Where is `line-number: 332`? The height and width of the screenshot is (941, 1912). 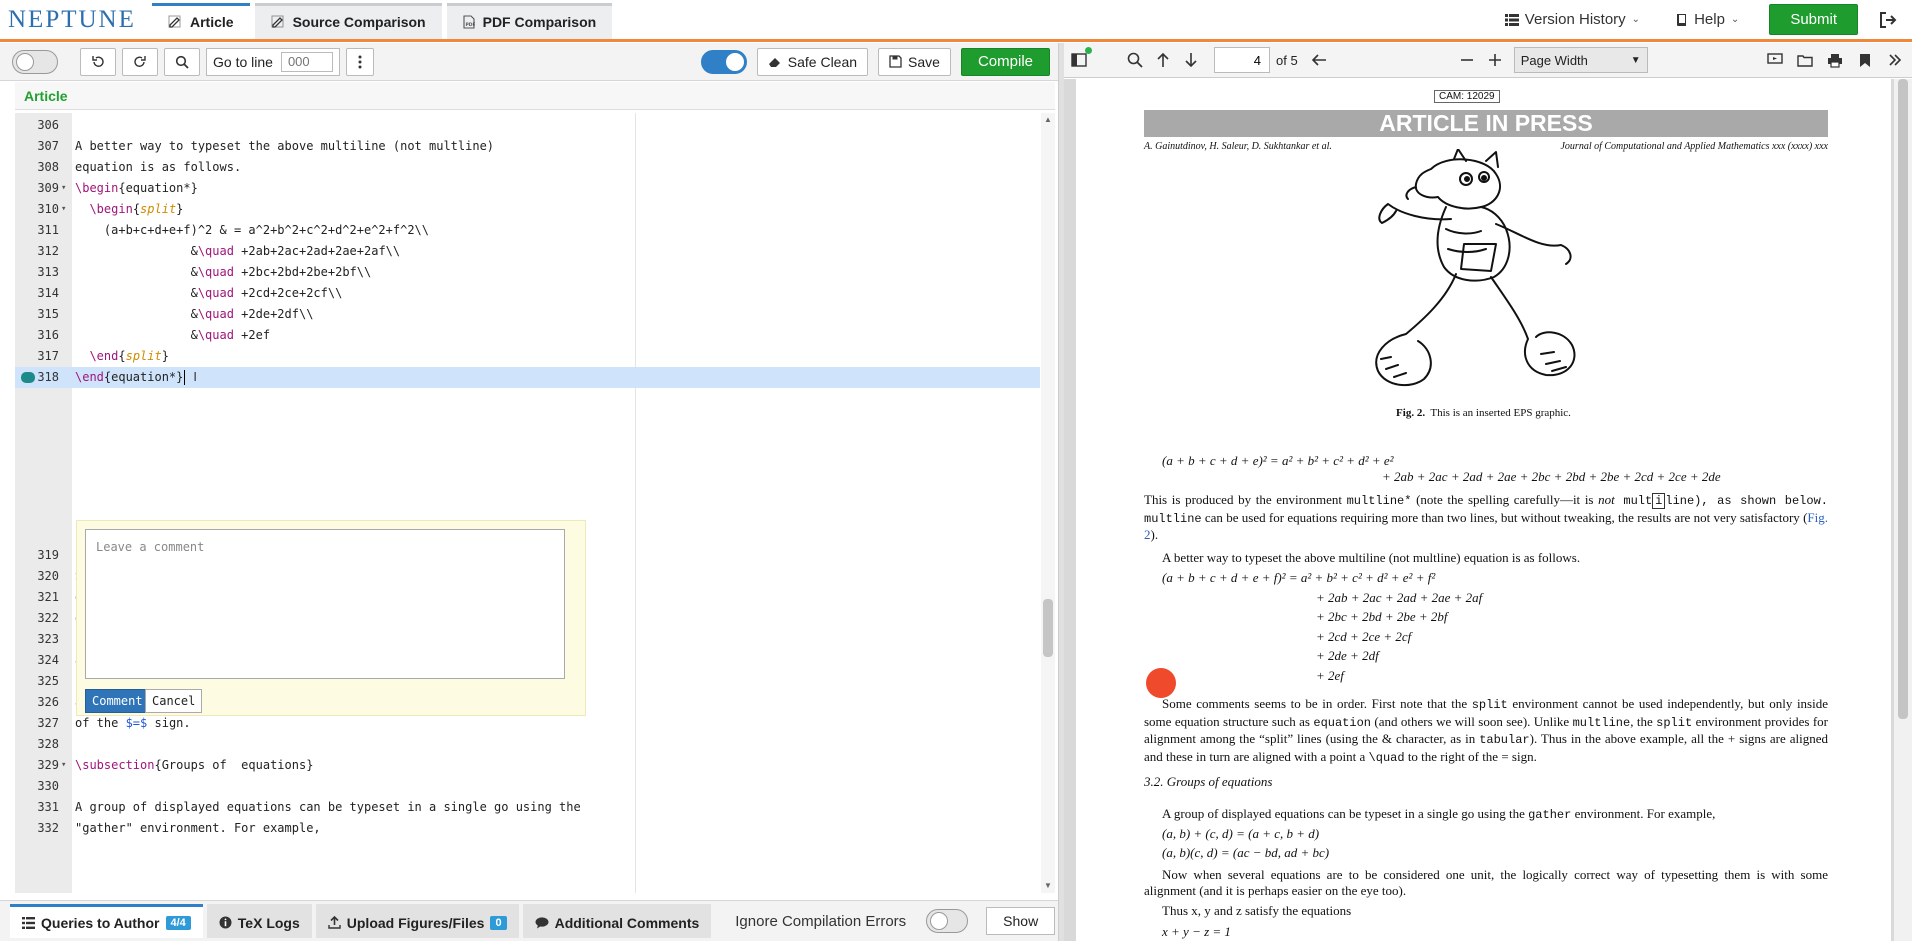
line-number: 332 is located at coordinates (48, 828).